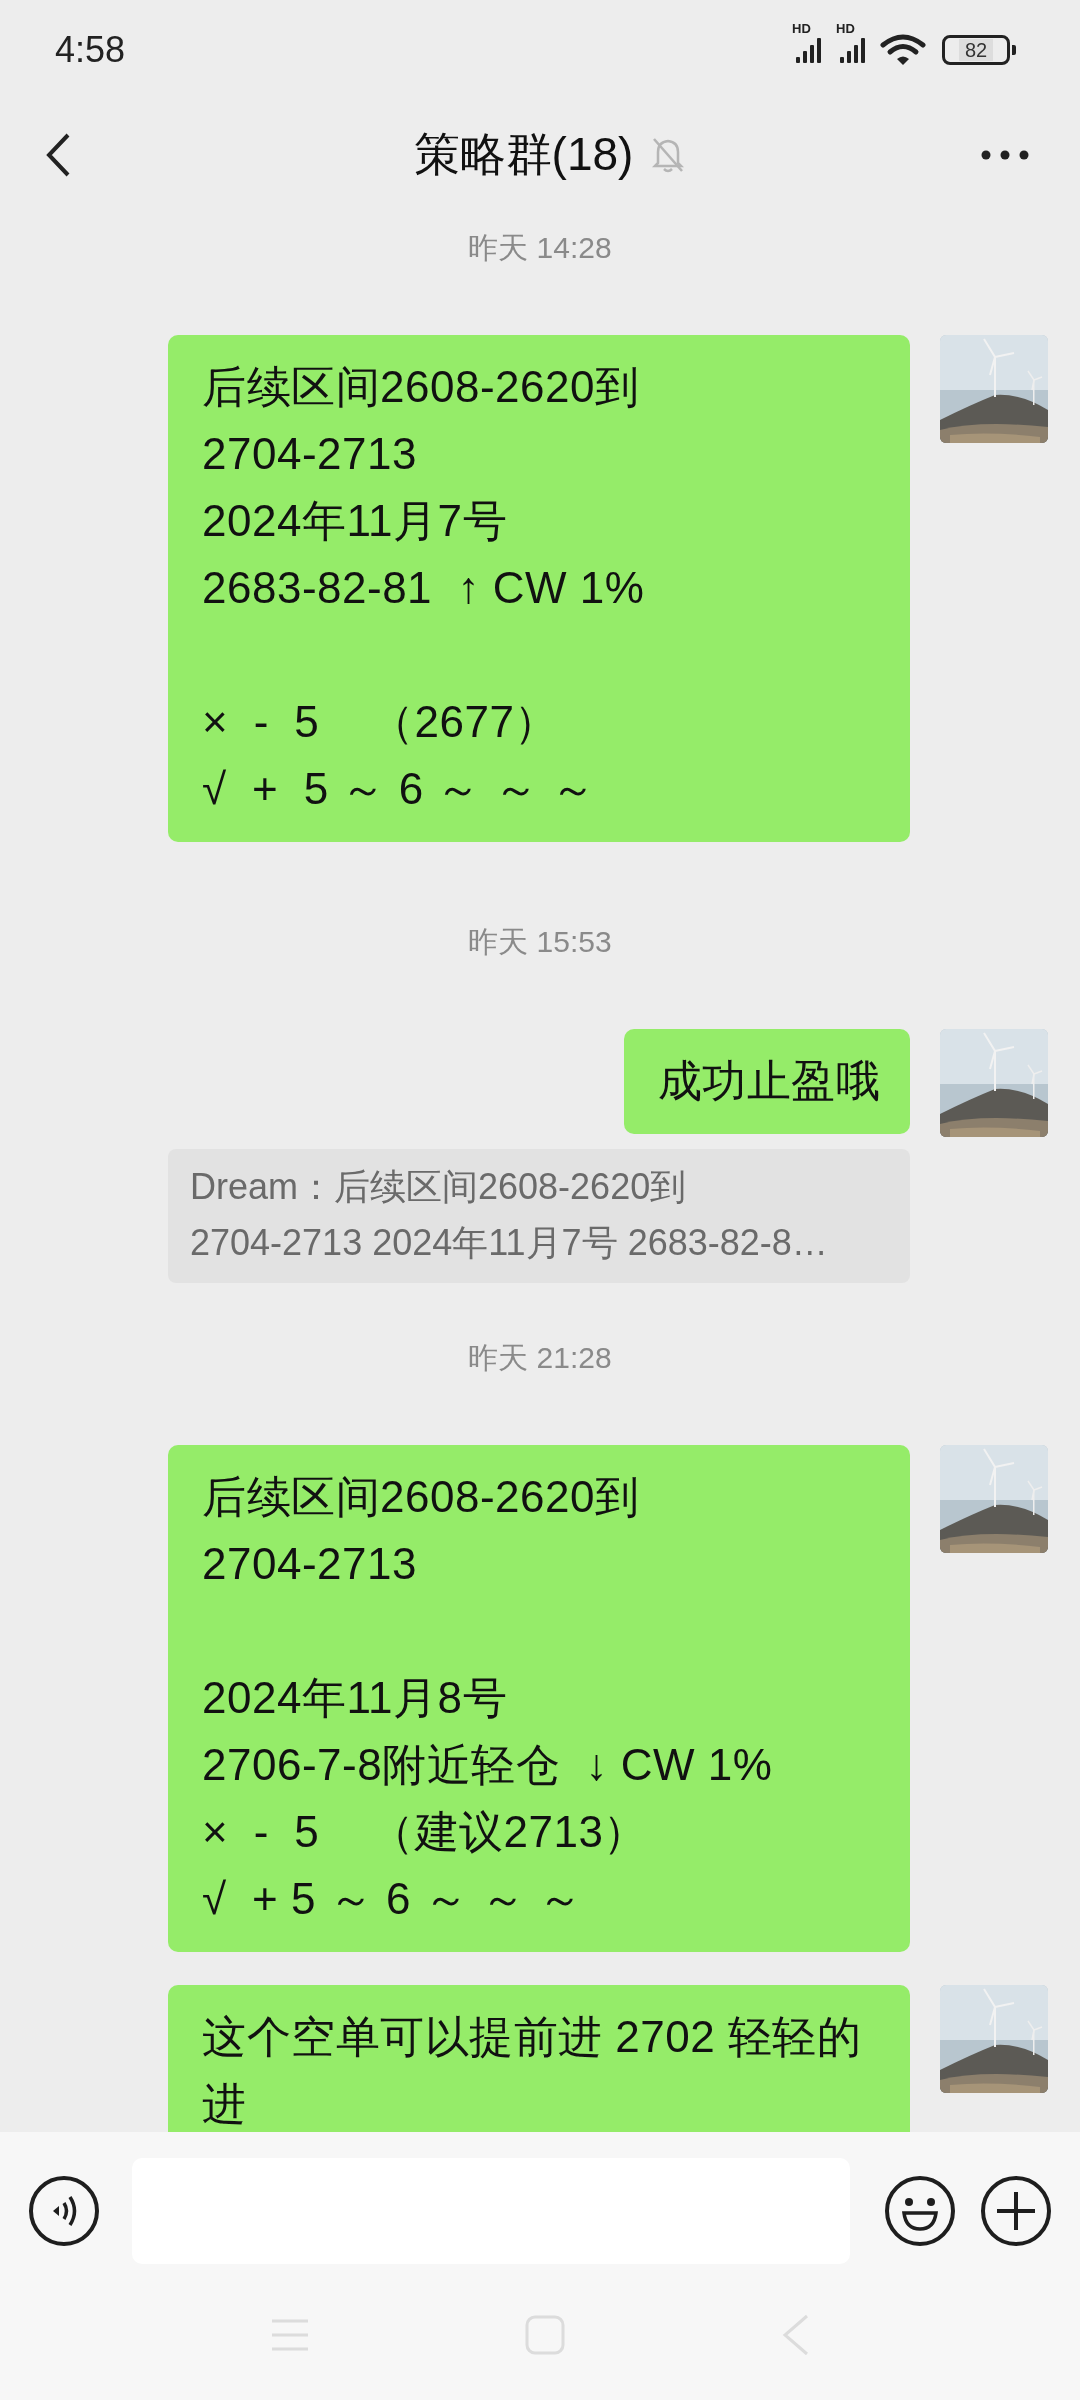 The image size is (1080, 2400). I want to click on message-bubble: 成功止盈哦, so click(766, 1081).